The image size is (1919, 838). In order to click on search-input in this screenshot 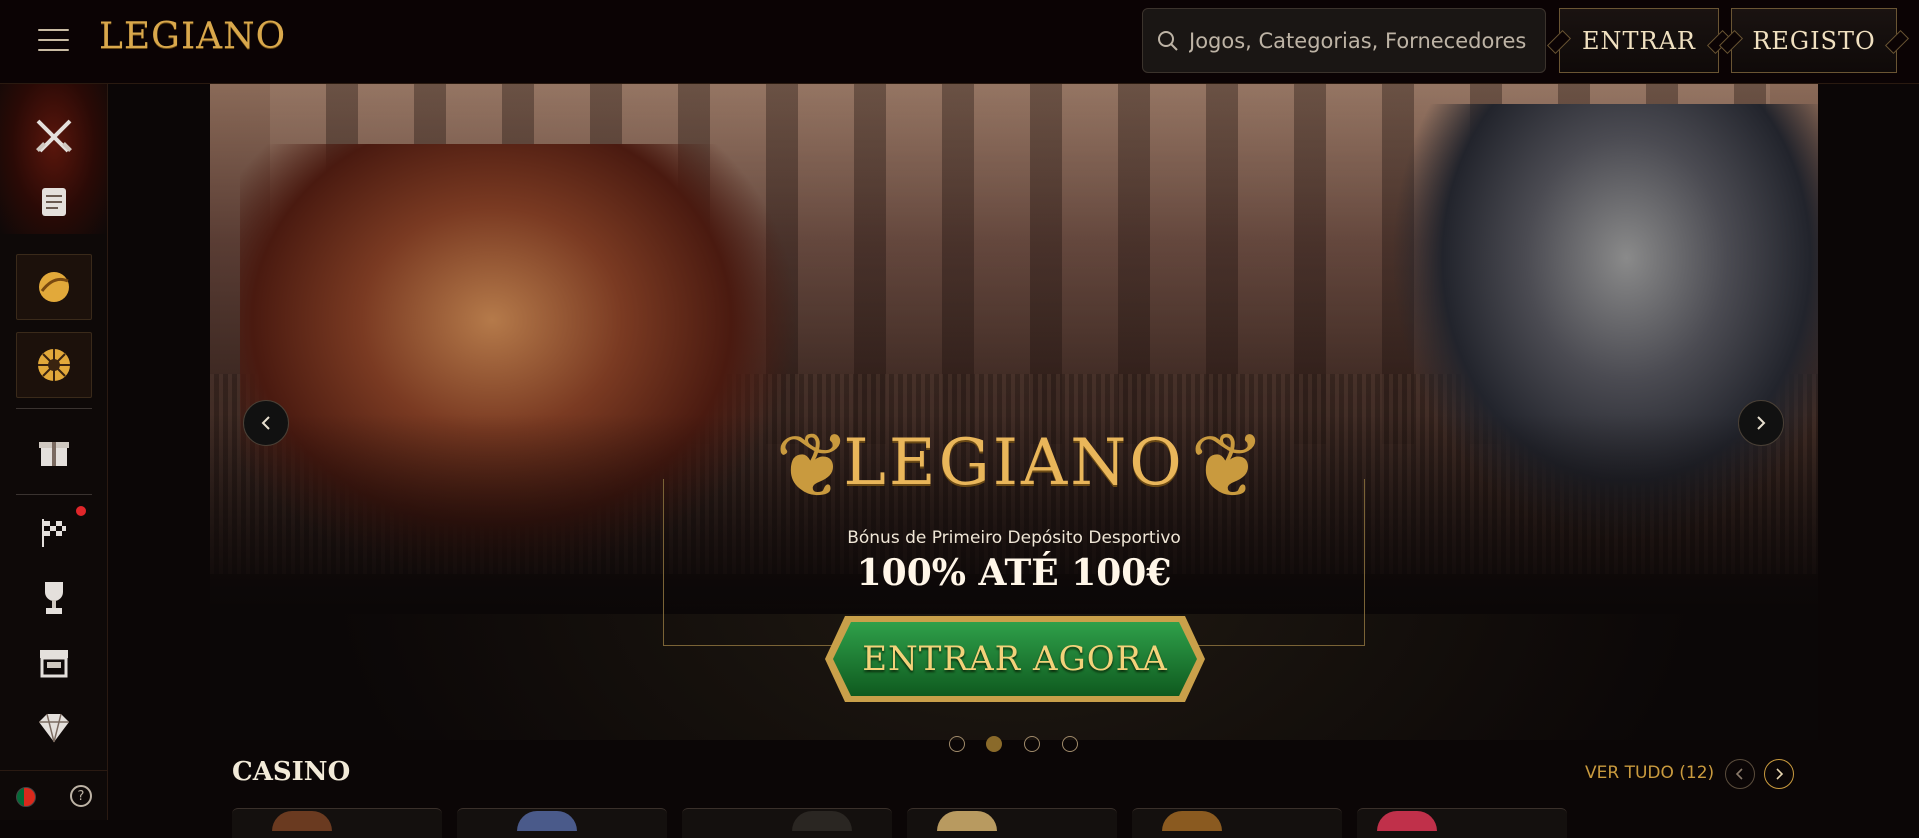, I will do `click(1359, 40)`.